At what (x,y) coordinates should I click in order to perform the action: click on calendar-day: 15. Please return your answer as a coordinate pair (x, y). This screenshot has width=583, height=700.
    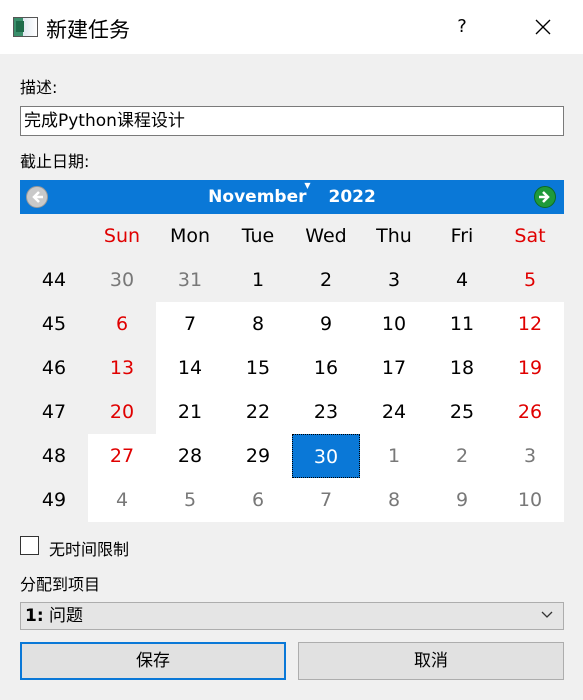
    Looking at the image, I should click on (258, 368).